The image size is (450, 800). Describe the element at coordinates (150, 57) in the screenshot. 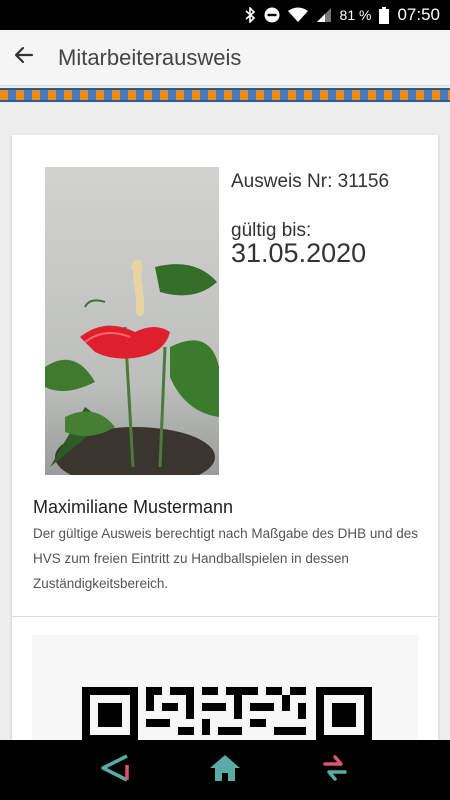

I see `page-title: Mitarbeiterausweis` at that location.